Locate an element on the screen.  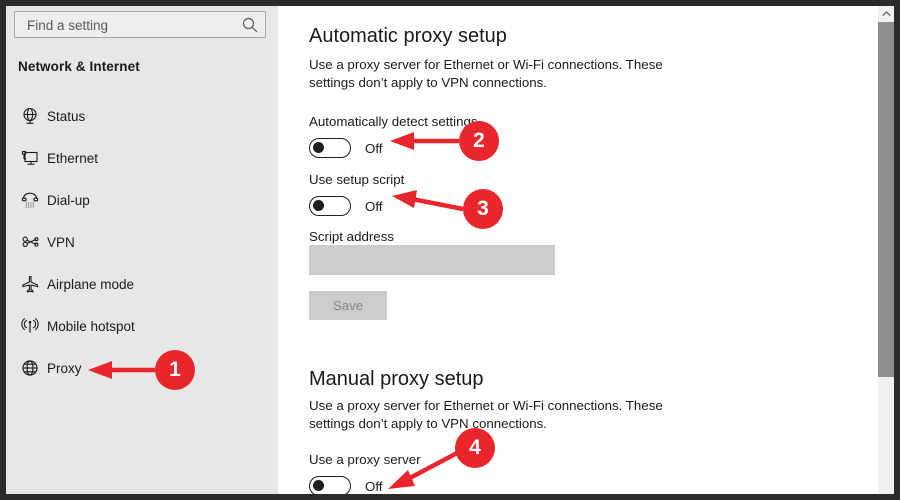
sidebar-item-label: Dial-up is located at coordinates (68, 200).